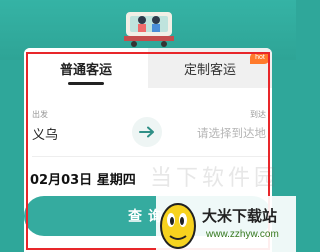 The width and height of the screenshot is (320, 252). Describe the element at coordinates (231, 133) in the screenshot. I see `arrival-field: 请选择到达地` at that location.